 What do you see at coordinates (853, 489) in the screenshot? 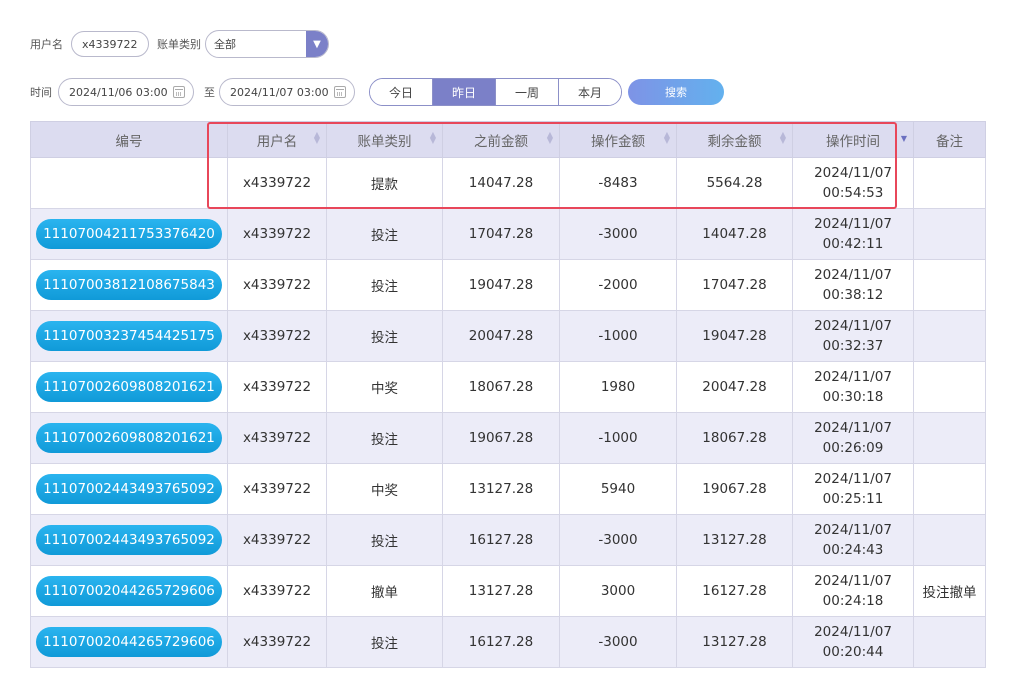
I see `cell-operation-time: 2024/11/07 00:25:11` at bounding box center [853, 489].